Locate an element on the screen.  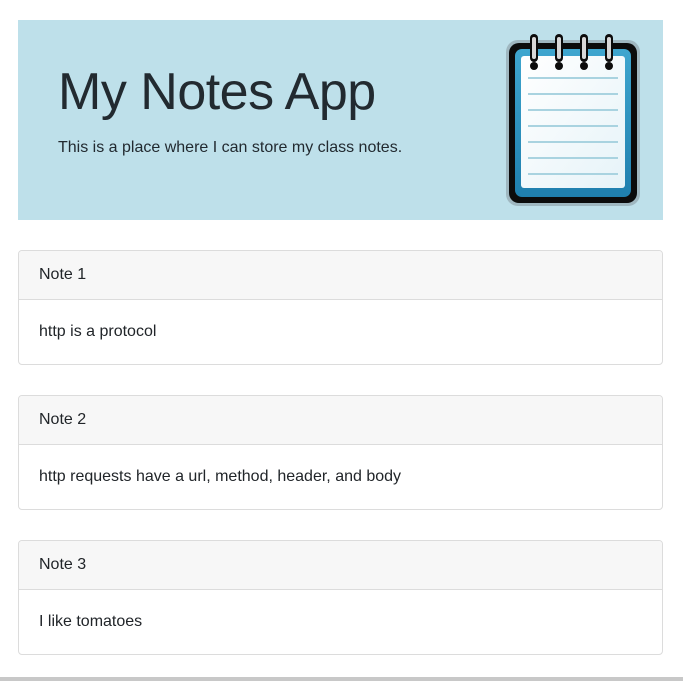
note-body: http is a protocol is located at coordinates (98, 331).